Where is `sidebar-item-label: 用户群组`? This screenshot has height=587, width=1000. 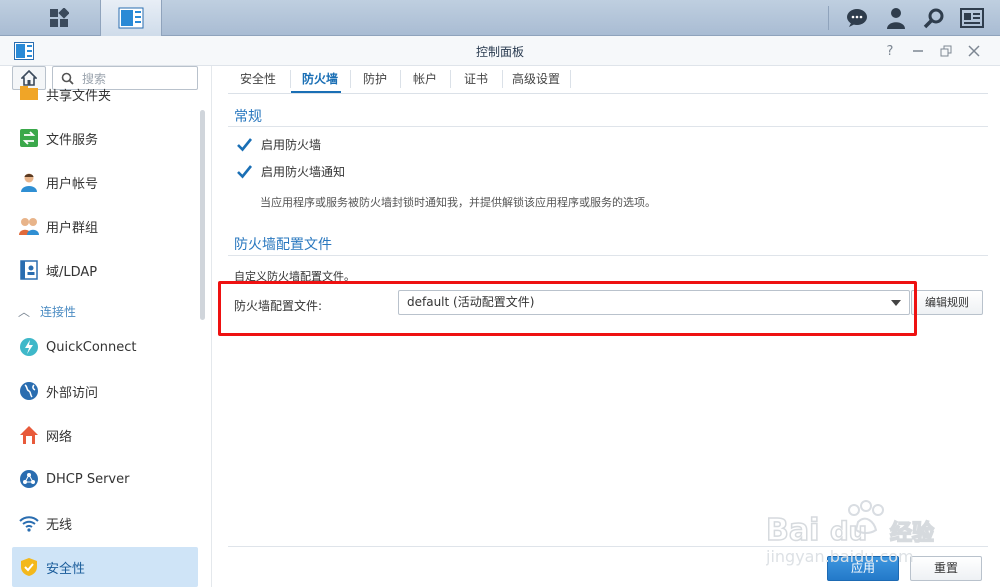
sidebar-item-label: 用户群组 is located at coordinates (72, 228).